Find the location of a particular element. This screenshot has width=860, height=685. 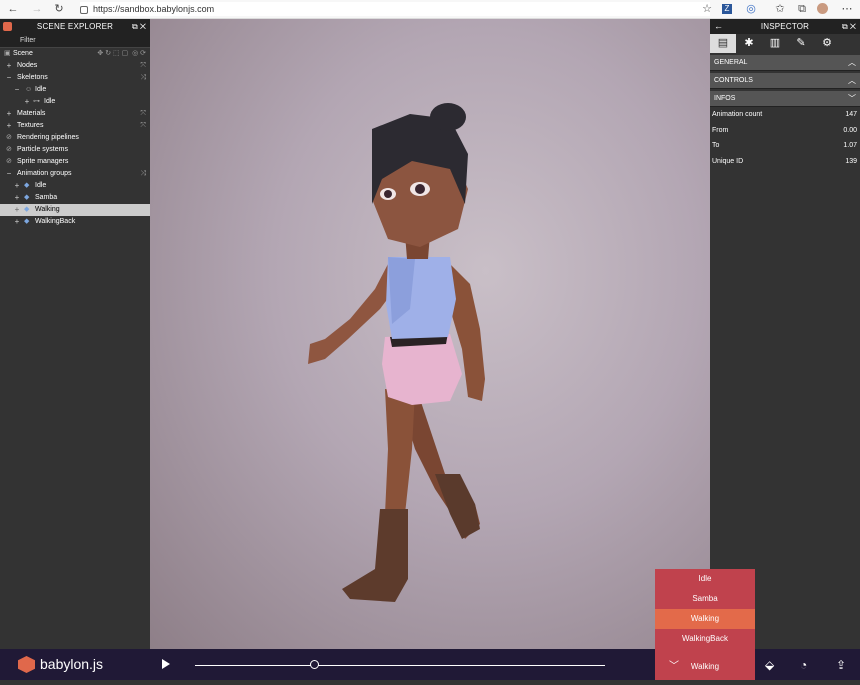

particle-icon: ⊘ is located at coordinates (9, 149).